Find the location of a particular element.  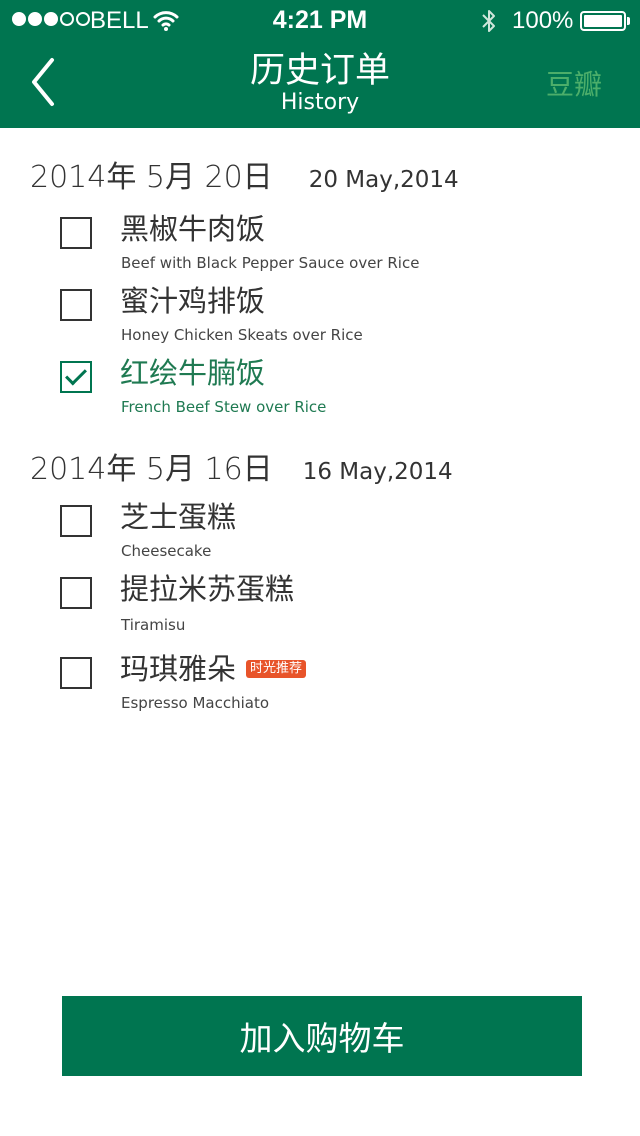

item-name-en: Cheesecake is located at coordinates (166, 551).